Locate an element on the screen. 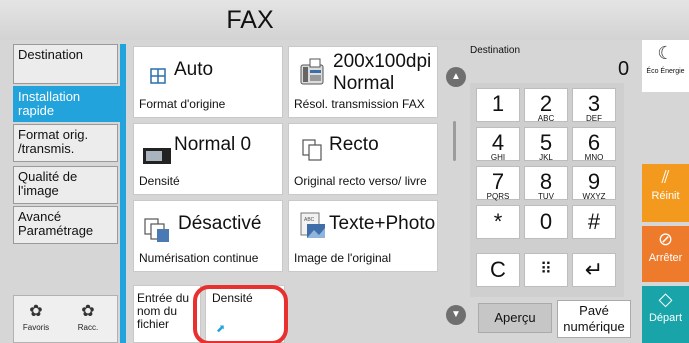  tab-advanced-setup: Avancé Paramétrage is located at coordinates (65, 225).